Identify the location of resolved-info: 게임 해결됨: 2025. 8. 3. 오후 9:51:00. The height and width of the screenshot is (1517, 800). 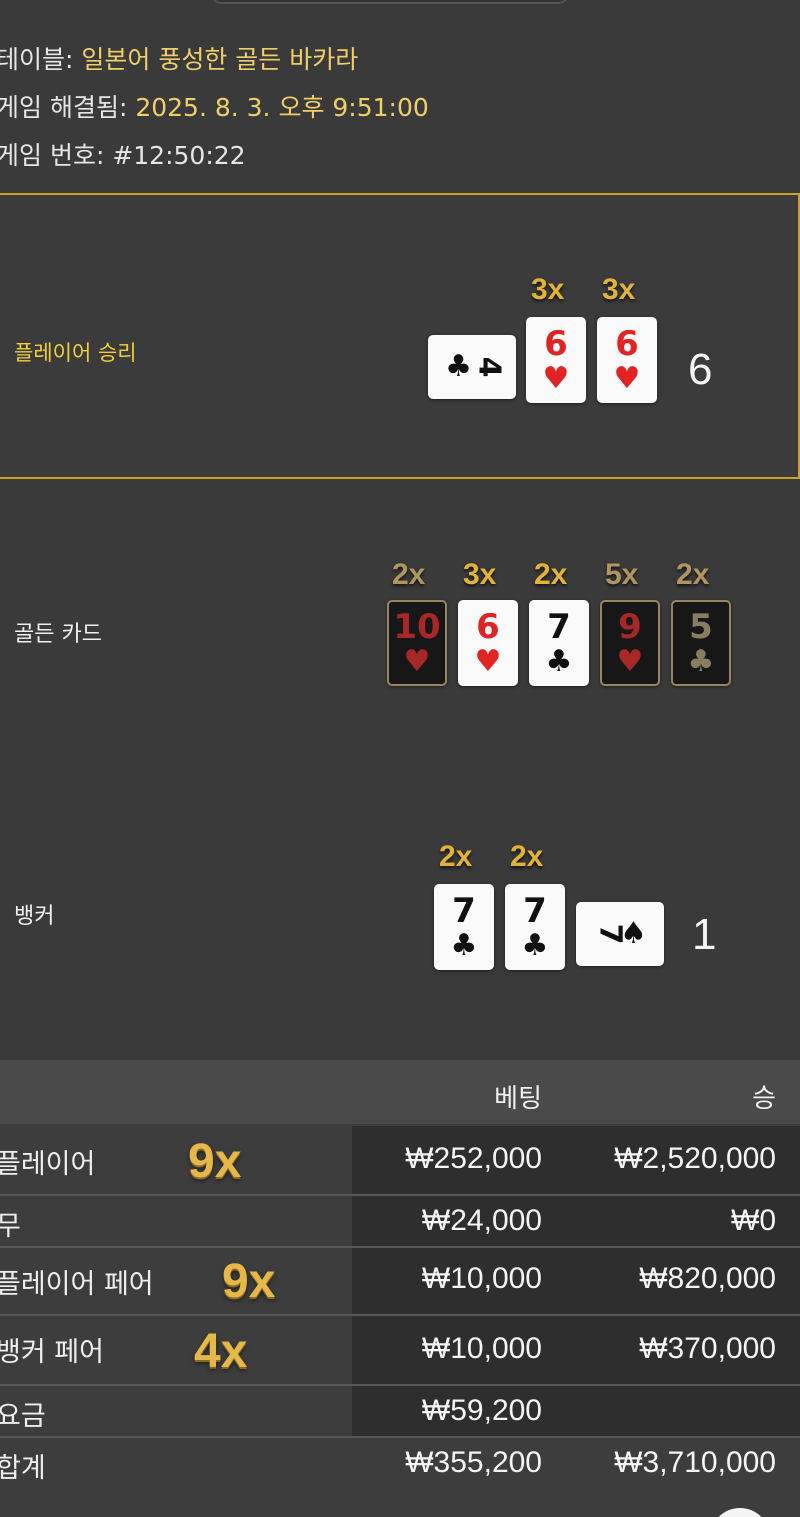
(214, 106).